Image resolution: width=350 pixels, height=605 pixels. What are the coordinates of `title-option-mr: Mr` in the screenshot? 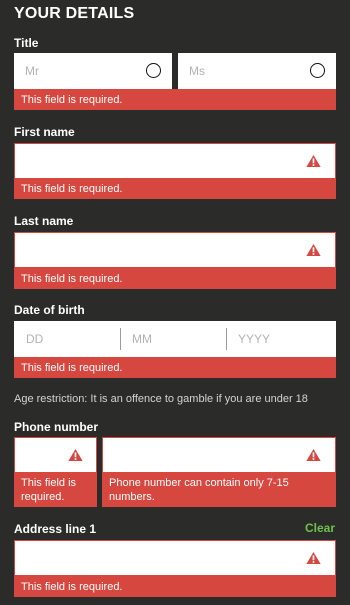 It's located at (93, 71).